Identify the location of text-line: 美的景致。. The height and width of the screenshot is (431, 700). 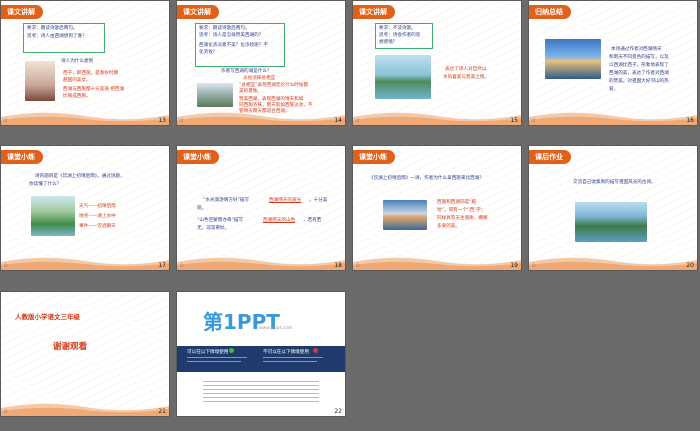
(250, 91).